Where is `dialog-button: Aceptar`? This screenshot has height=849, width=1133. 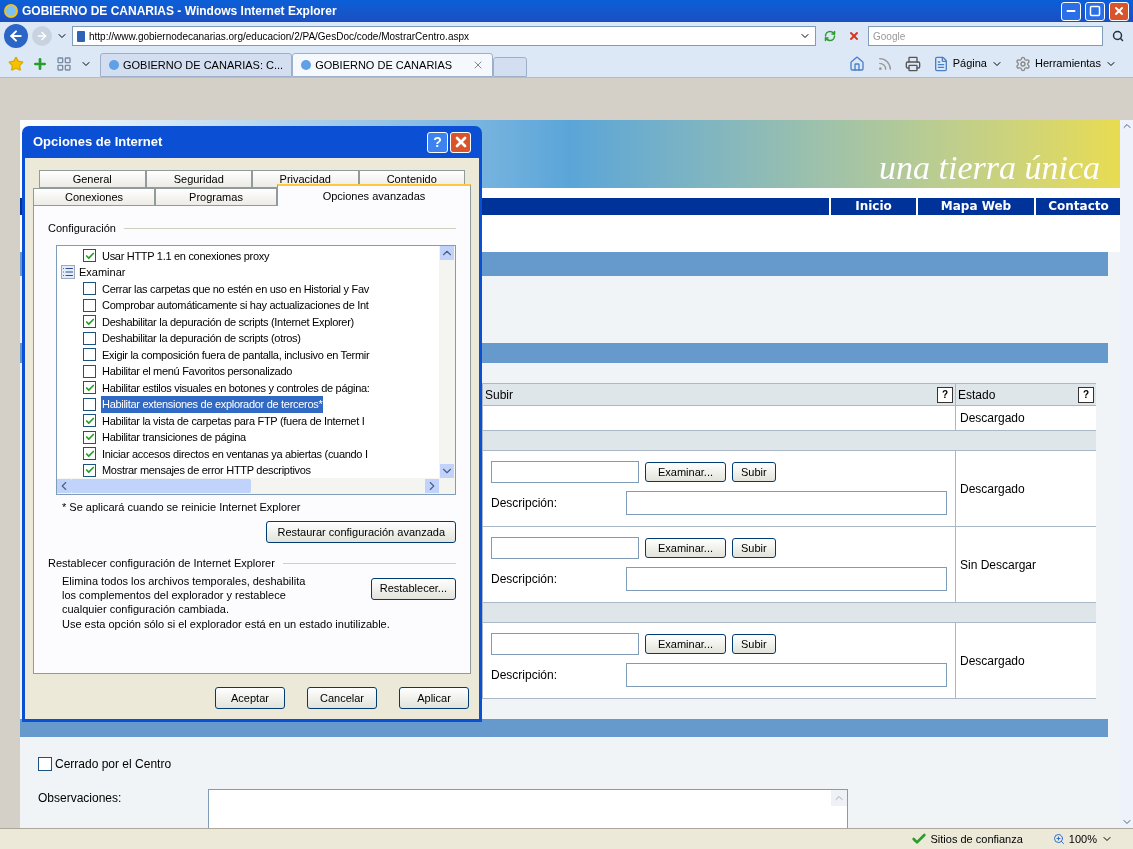
dialog-button: Aceptar is located at coordinates (250, 698).